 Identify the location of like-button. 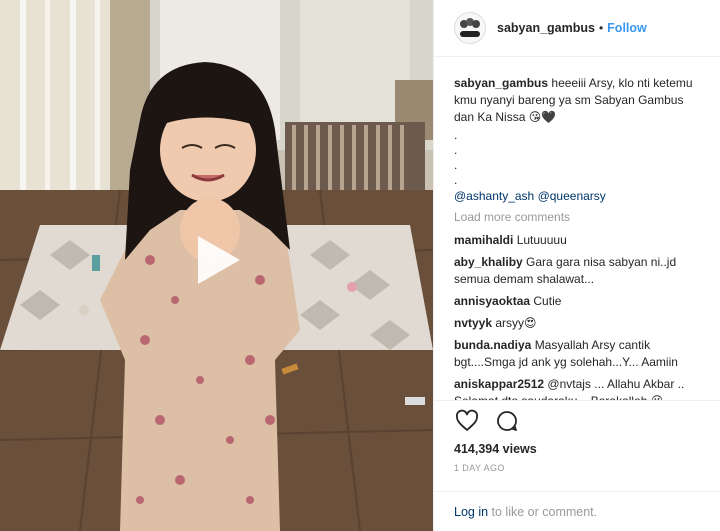
(467, 421).